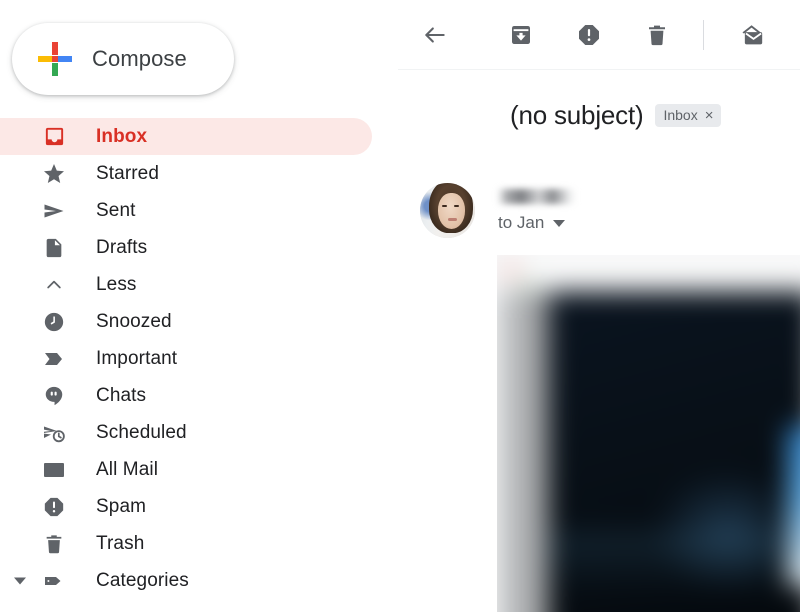 This screenshot has width=800, height=612. I want to click on subject-row: (no subject) Inbox ×, so click(599, 115).